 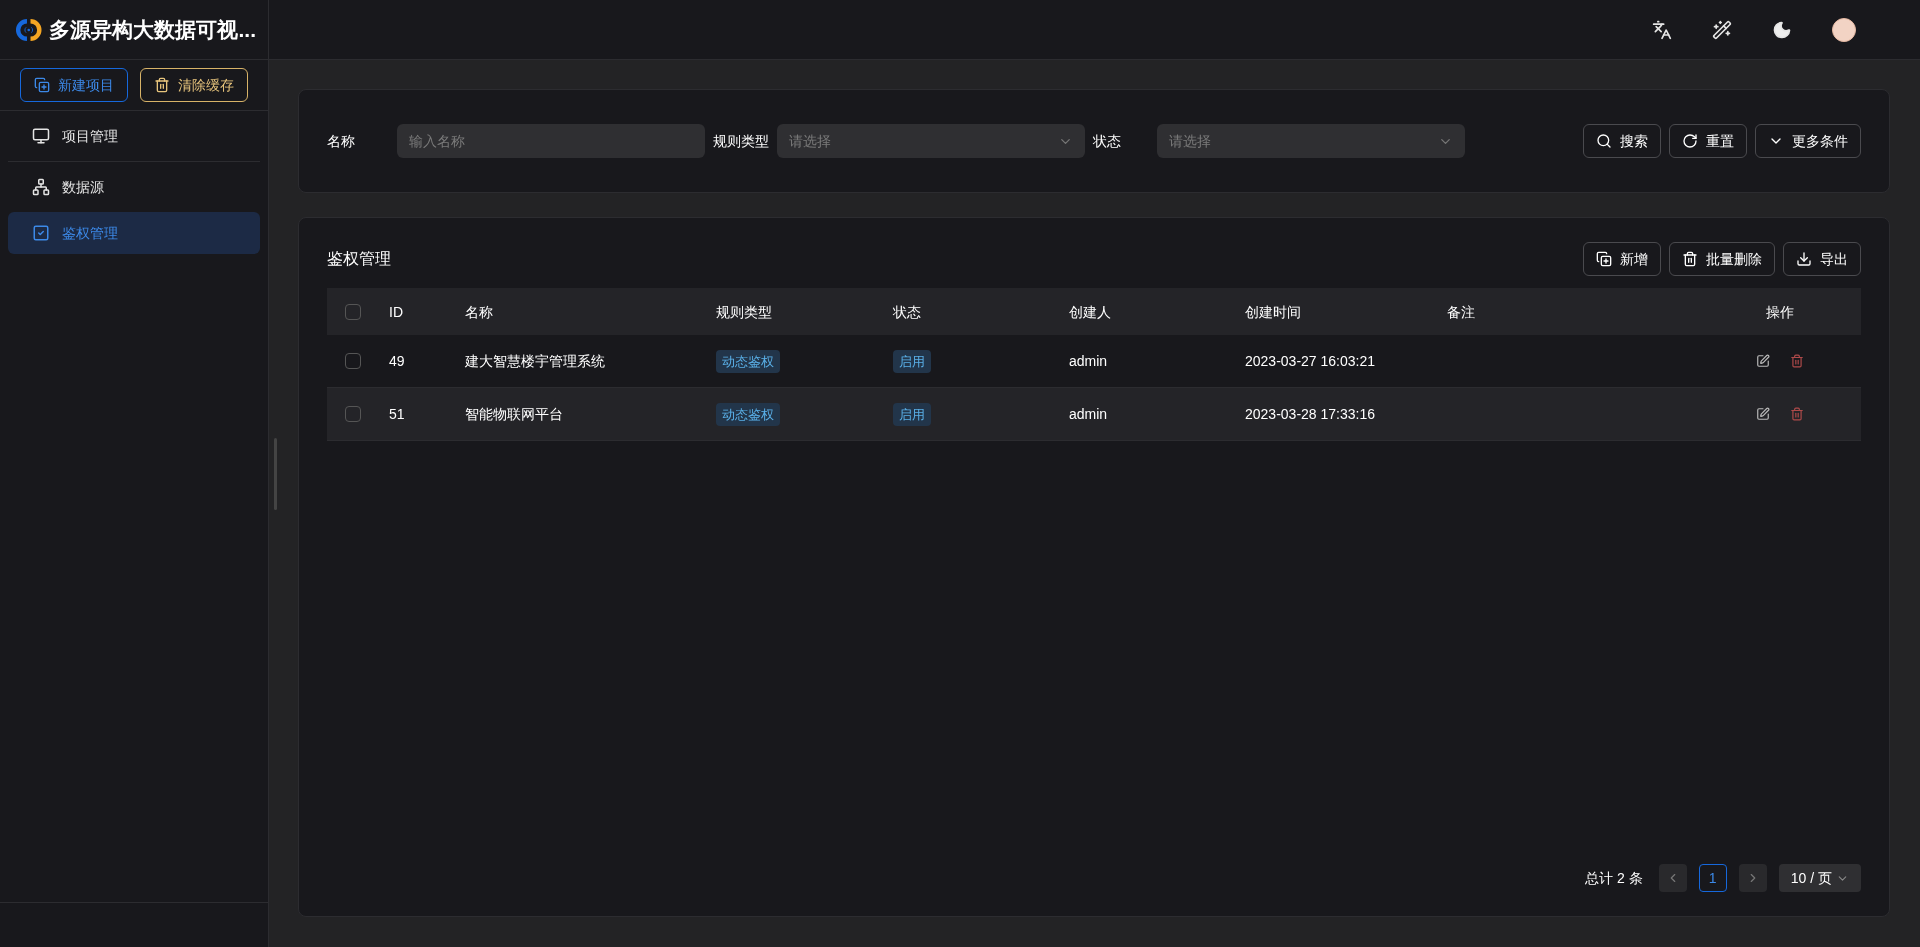 What do you see at coordinates (741, 141) in the screenshot?
I see `filter-label: 规则类型` at bounding box center [741, 141].